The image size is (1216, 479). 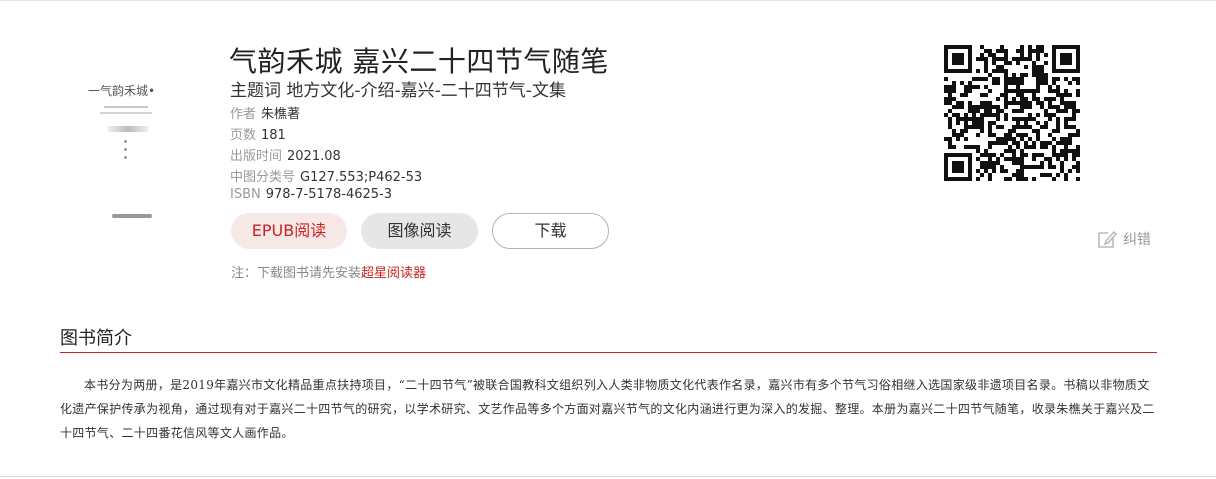 I want to click on meta-value: 2021.08, so click(x=314, y=156).